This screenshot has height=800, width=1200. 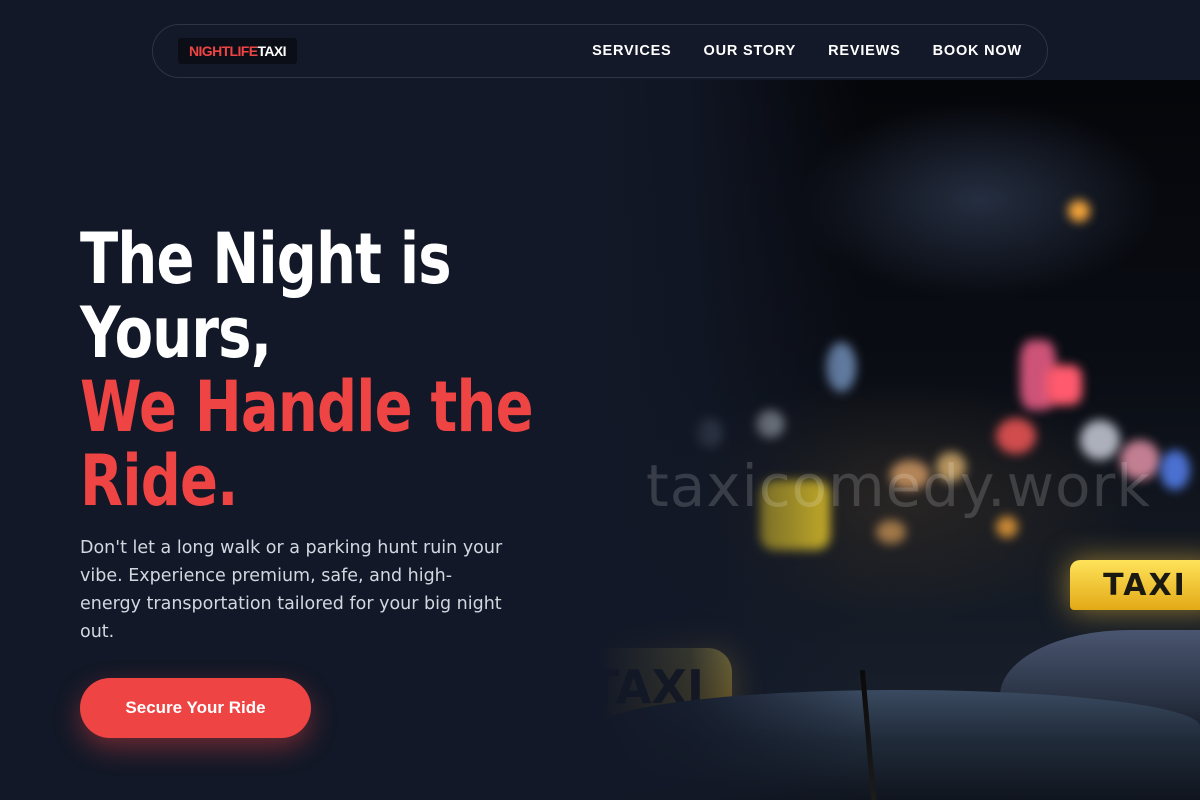 What do you see at coordinates (750, 51) in the screenshot?
I see `nav-link-our-story: OUR STORY` at bounding box center [750, 51].